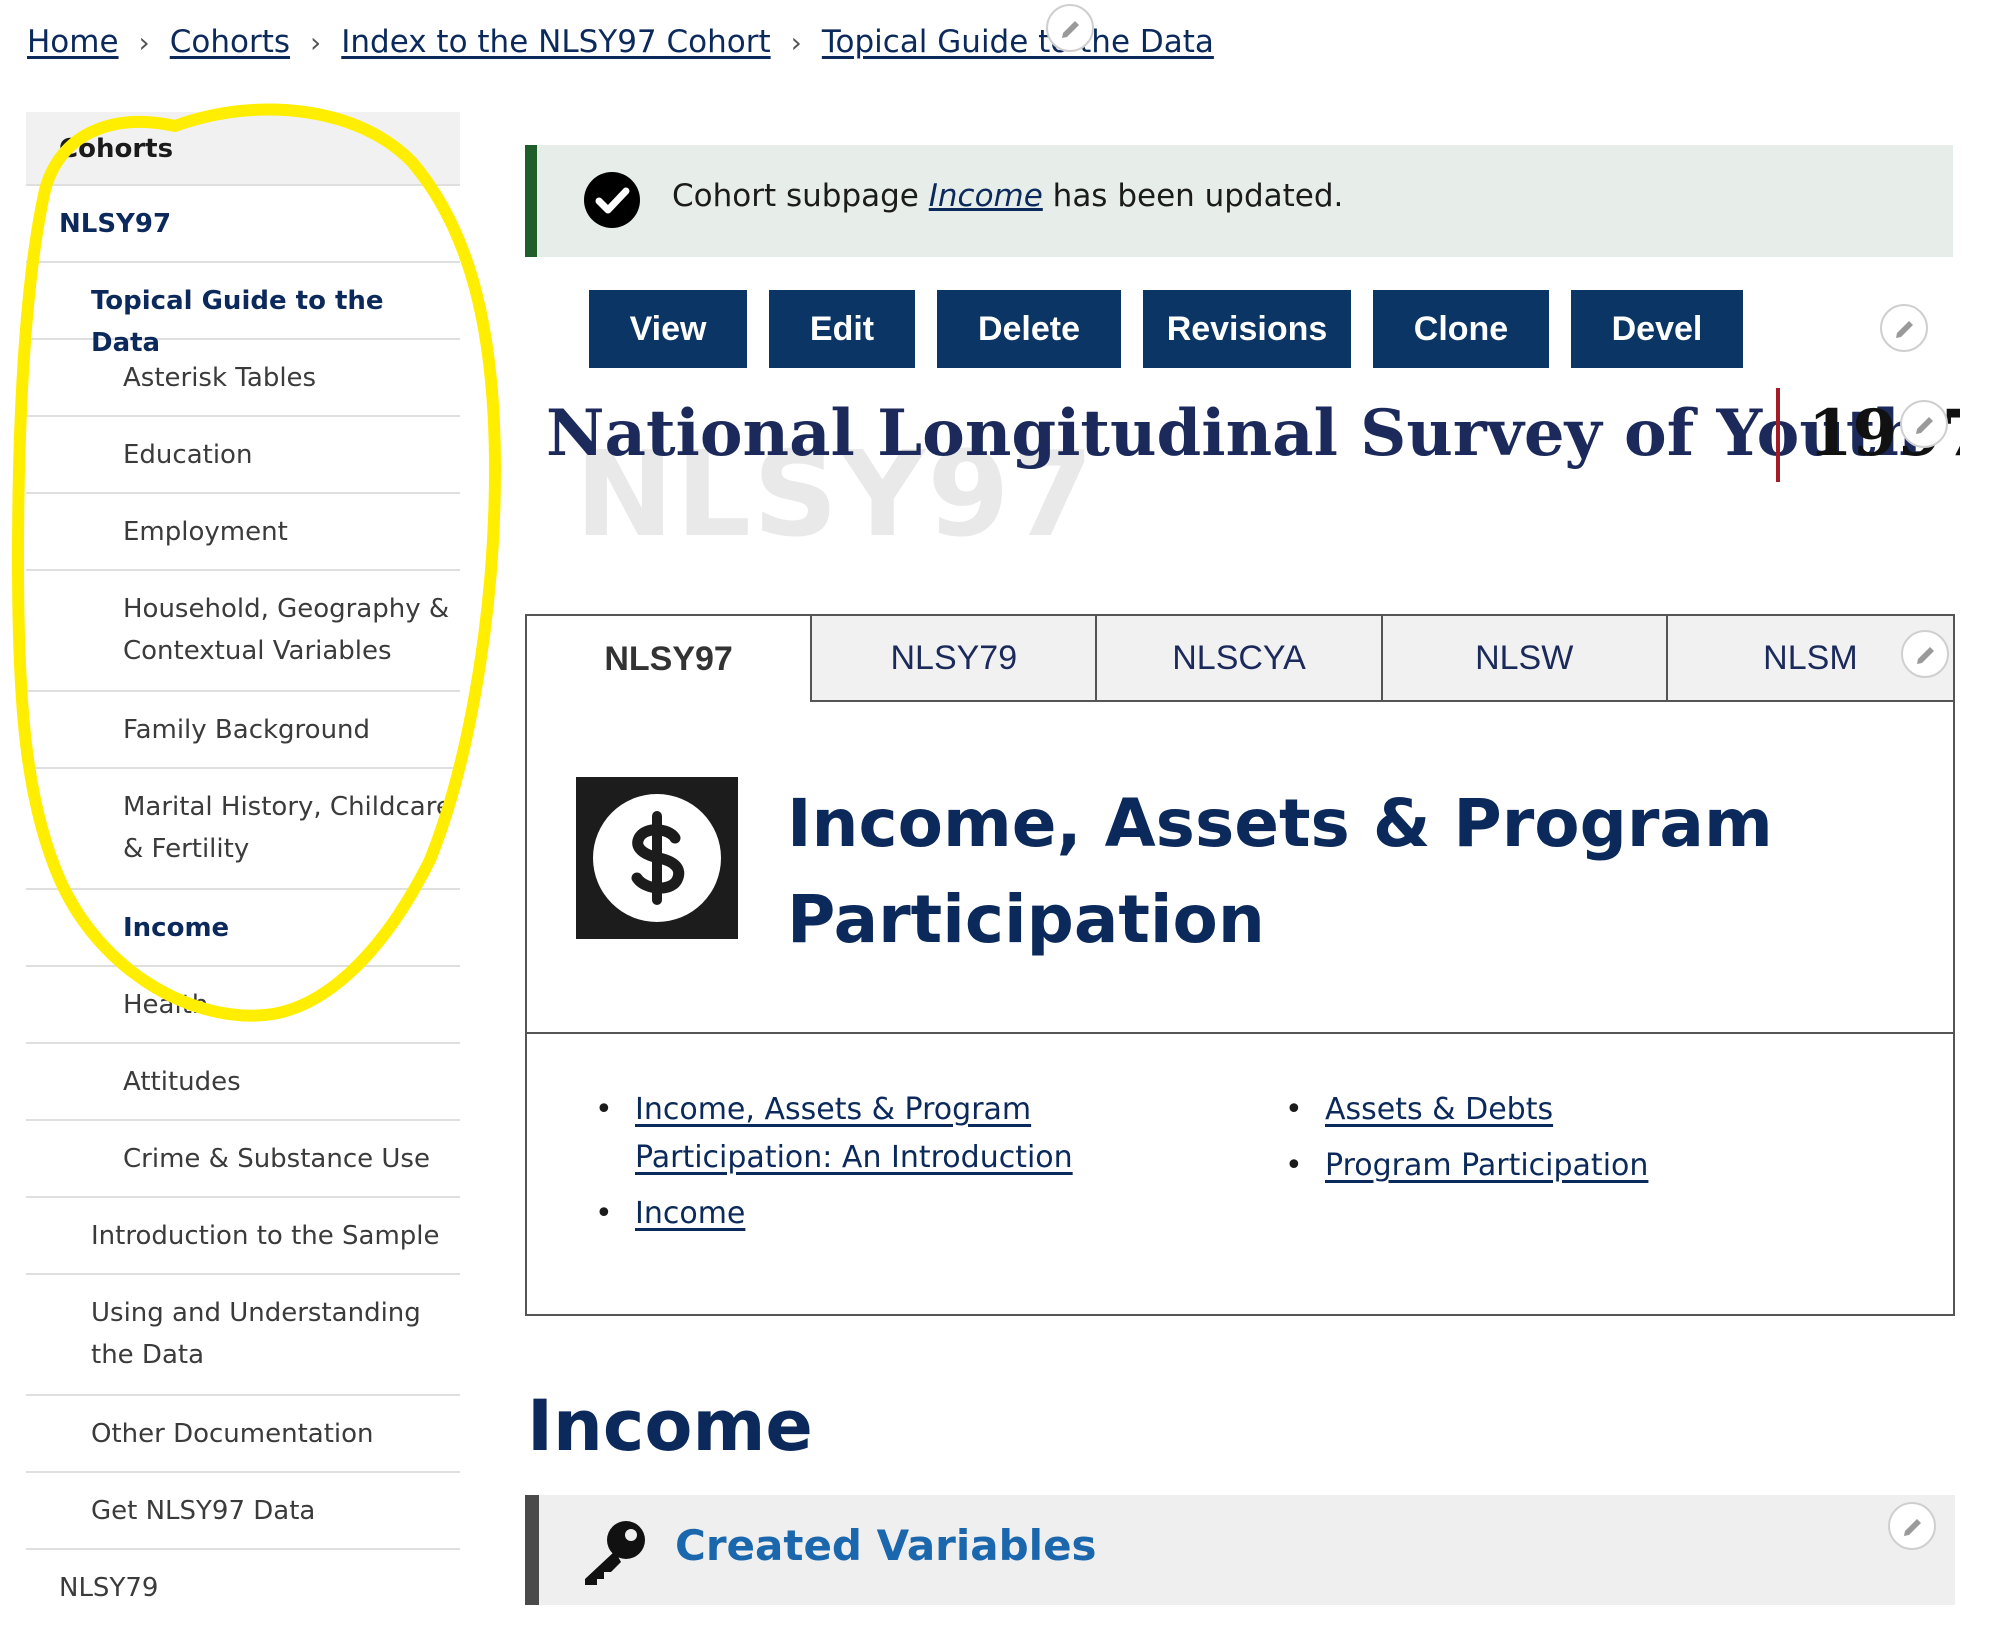 This screenshot has height=1627, width=1993. Describe the element at coordinates (690, 1213) in the screenshot. I see `link-income: Income` at that location.